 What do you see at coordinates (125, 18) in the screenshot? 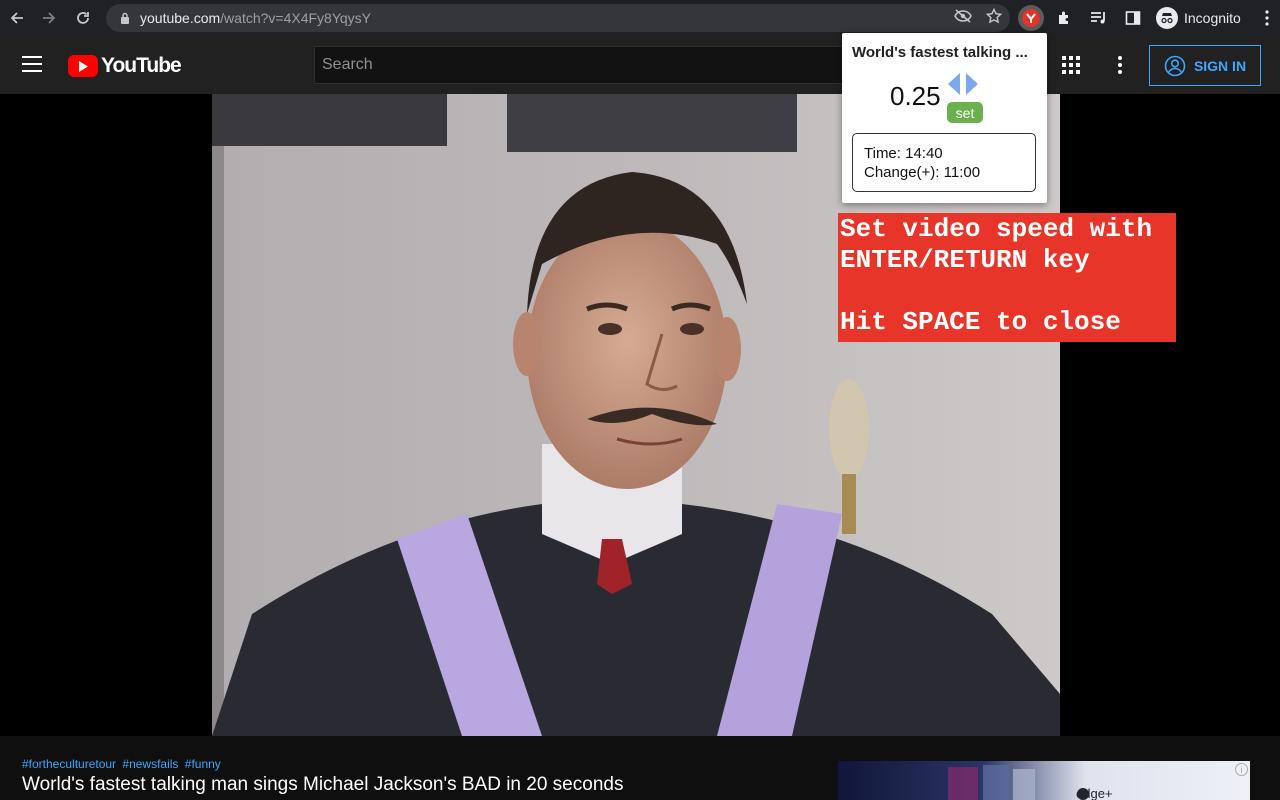
I see `lock-icon` at bounding box center [125, 18].